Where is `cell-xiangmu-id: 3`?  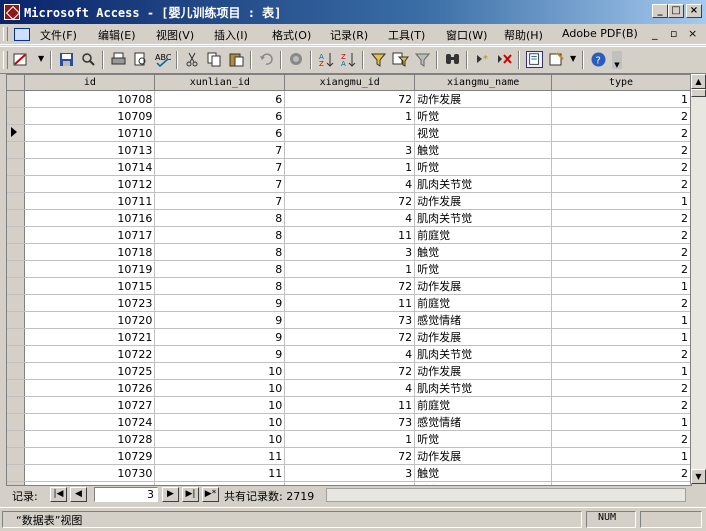
cell-xiangmu-id: 3 is located at coordinates (350, 252).